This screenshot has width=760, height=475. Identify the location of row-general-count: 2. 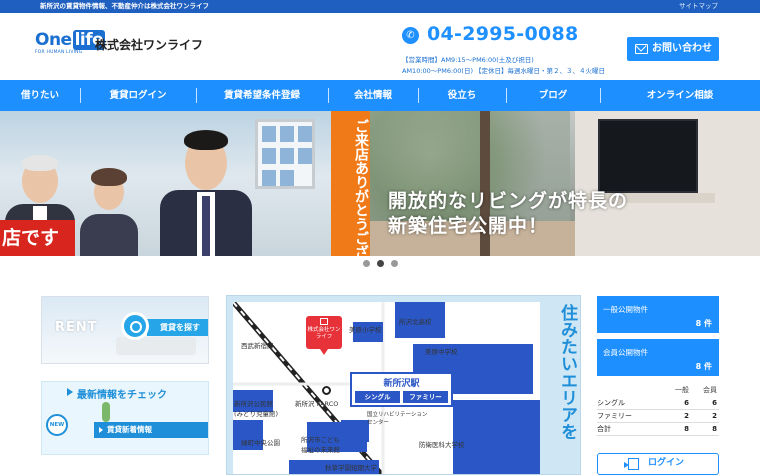
(686, 416).